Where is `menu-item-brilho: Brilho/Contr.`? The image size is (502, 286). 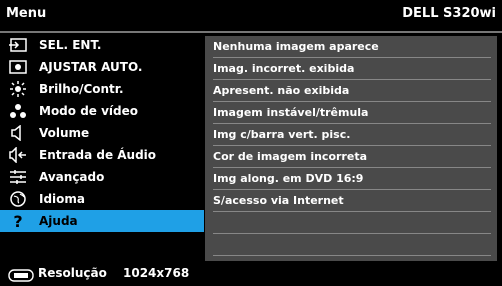
menu-item-brilho: Brilho/Contr. is located at coordinates (102, 89).